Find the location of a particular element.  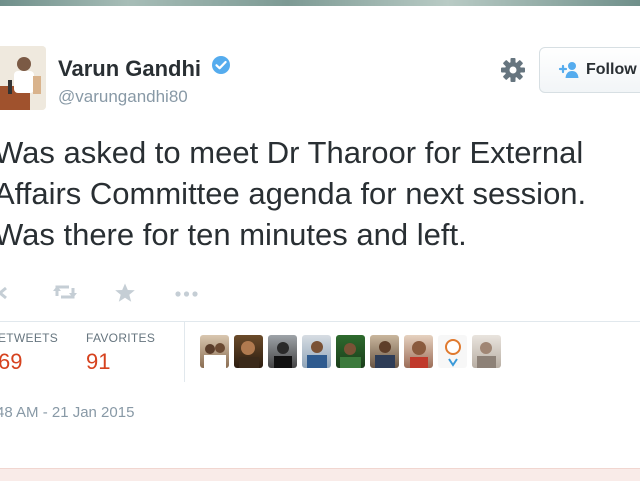

follow-button-label: Follow is located at coordinates (611, 69).